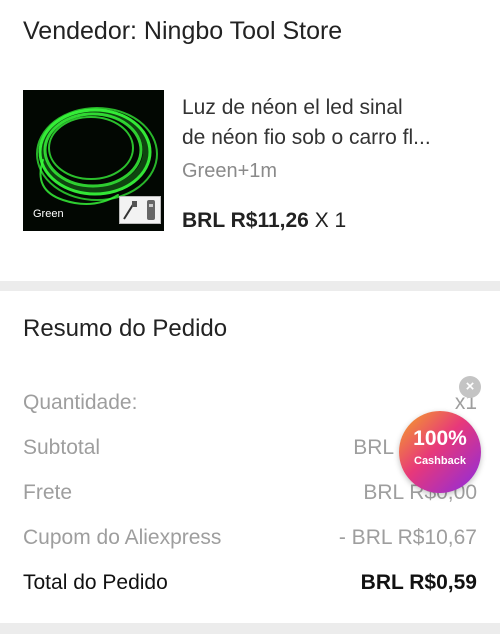 Image resolution: width=500 pixels, height=634 pixels. What do you see at coordinates (93, 160) in the screenshot?
I see `product-image: Green` at bounding box center [93, 160].